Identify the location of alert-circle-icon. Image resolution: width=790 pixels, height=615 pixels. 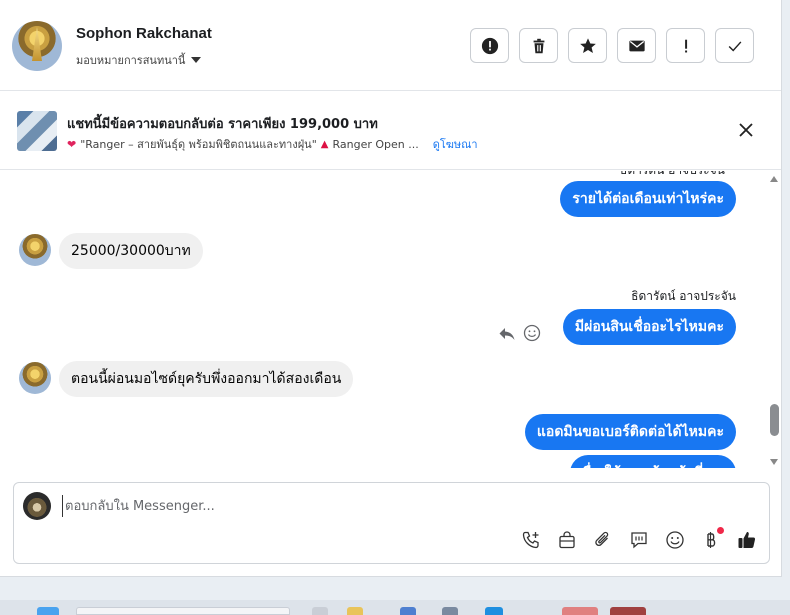
(489, 45).